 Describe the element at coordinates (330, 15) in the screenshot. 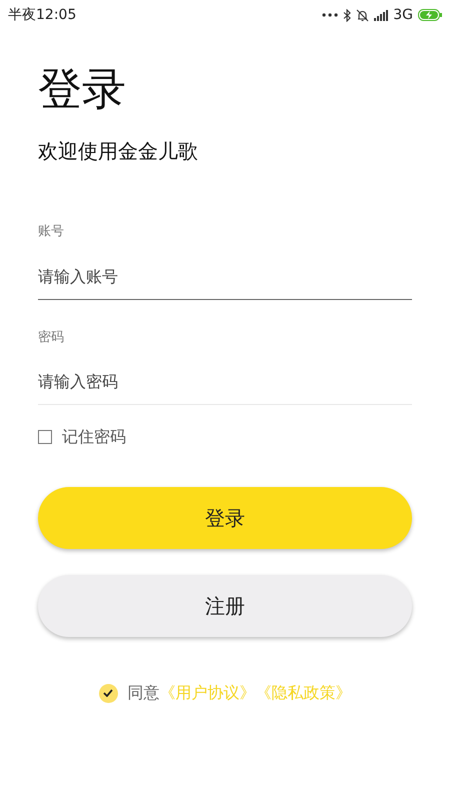

I see `more-dots-icon` at that location.